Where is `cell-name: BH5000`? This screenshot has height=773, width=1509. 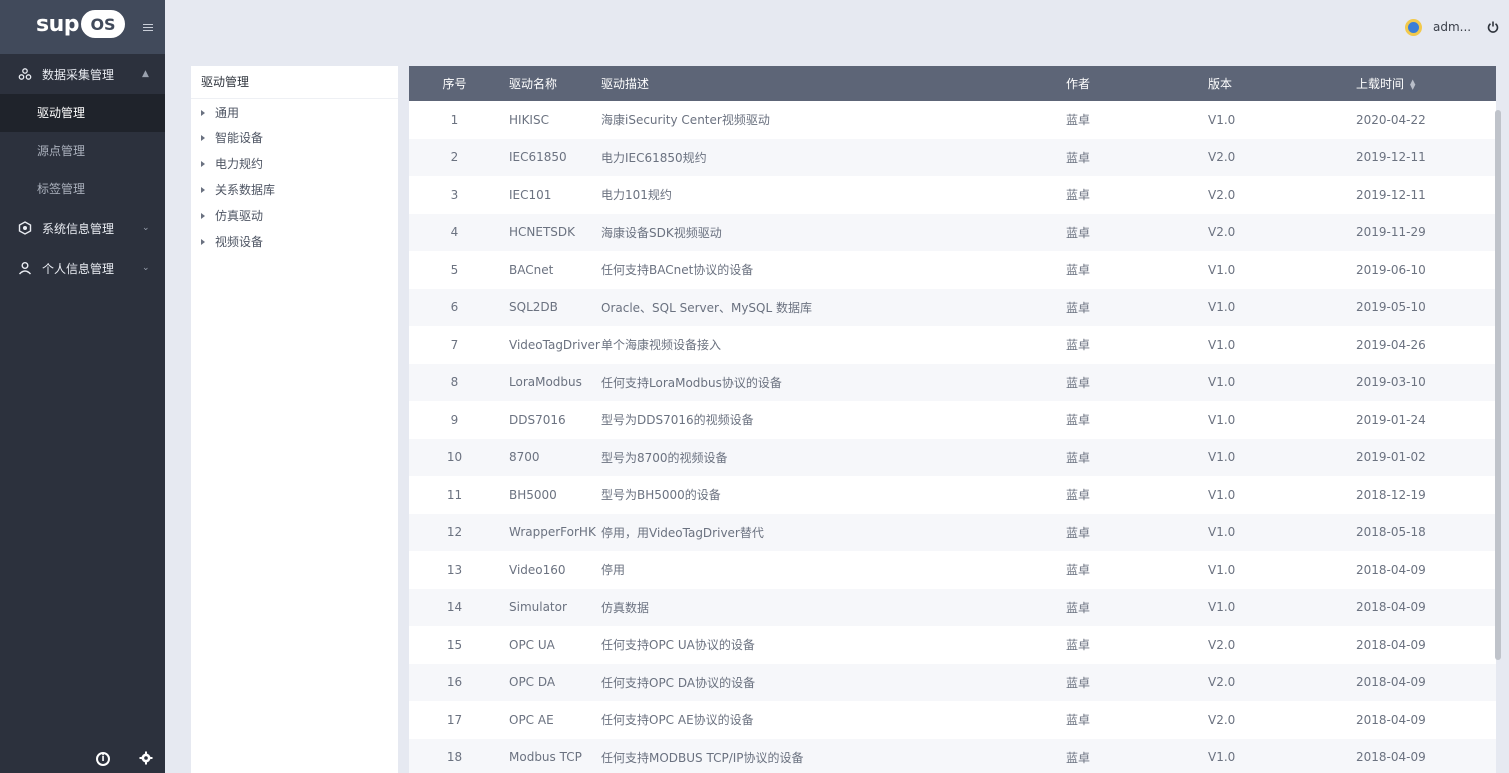 cell-name: BH5000 is located at coordinates (533, 494).